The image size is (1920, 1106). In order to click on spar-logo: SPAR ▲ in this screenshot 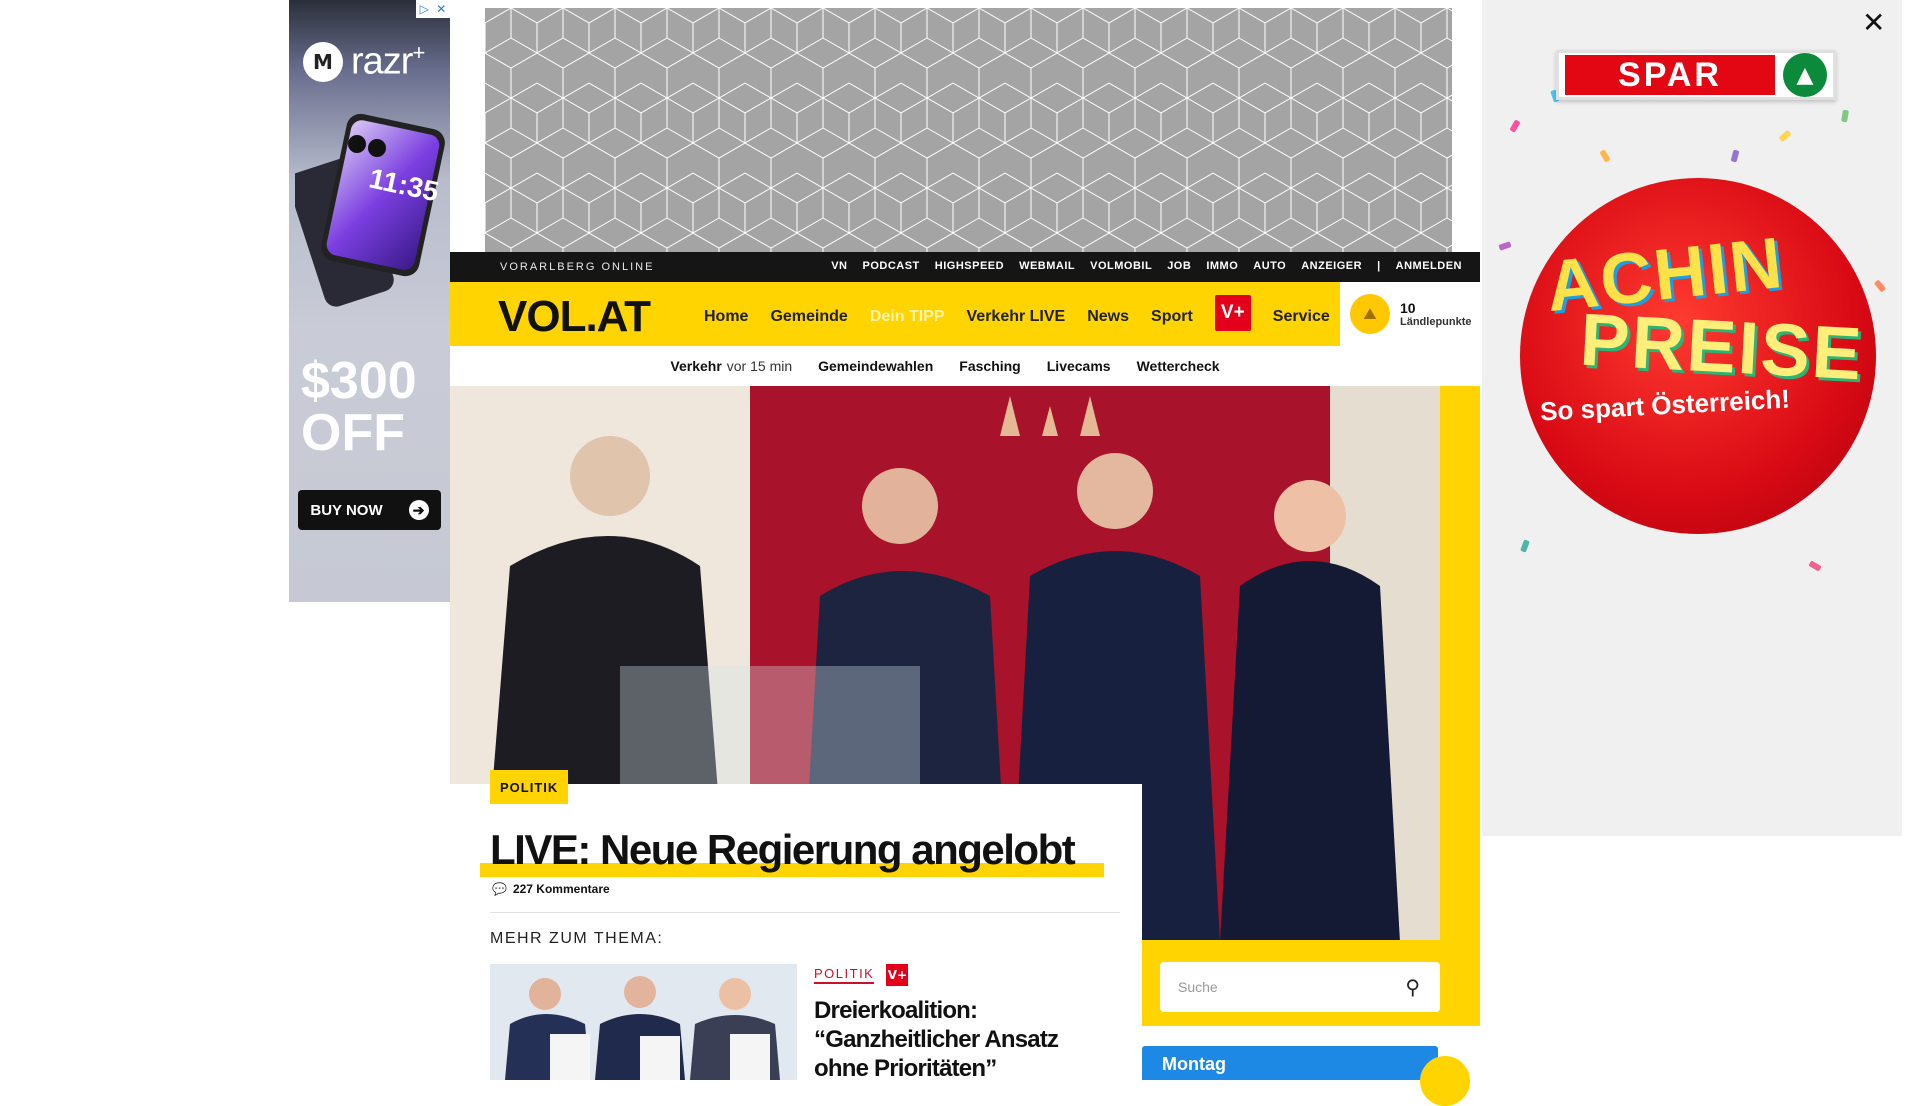, I will do `click(1696, 75)`.